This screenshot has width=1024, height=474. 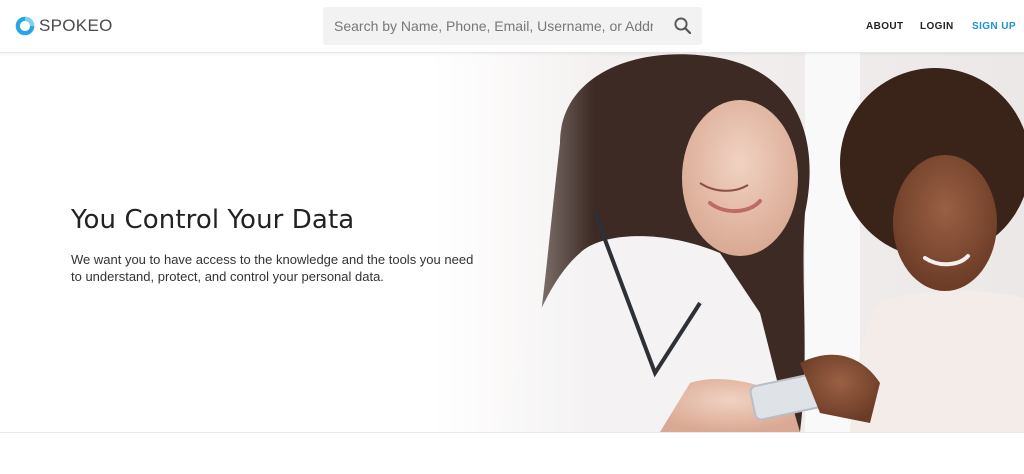 I want to click on site-header: SPOKEO ABOUT LOGIN SIGN UP, so click(x=512, y=26).